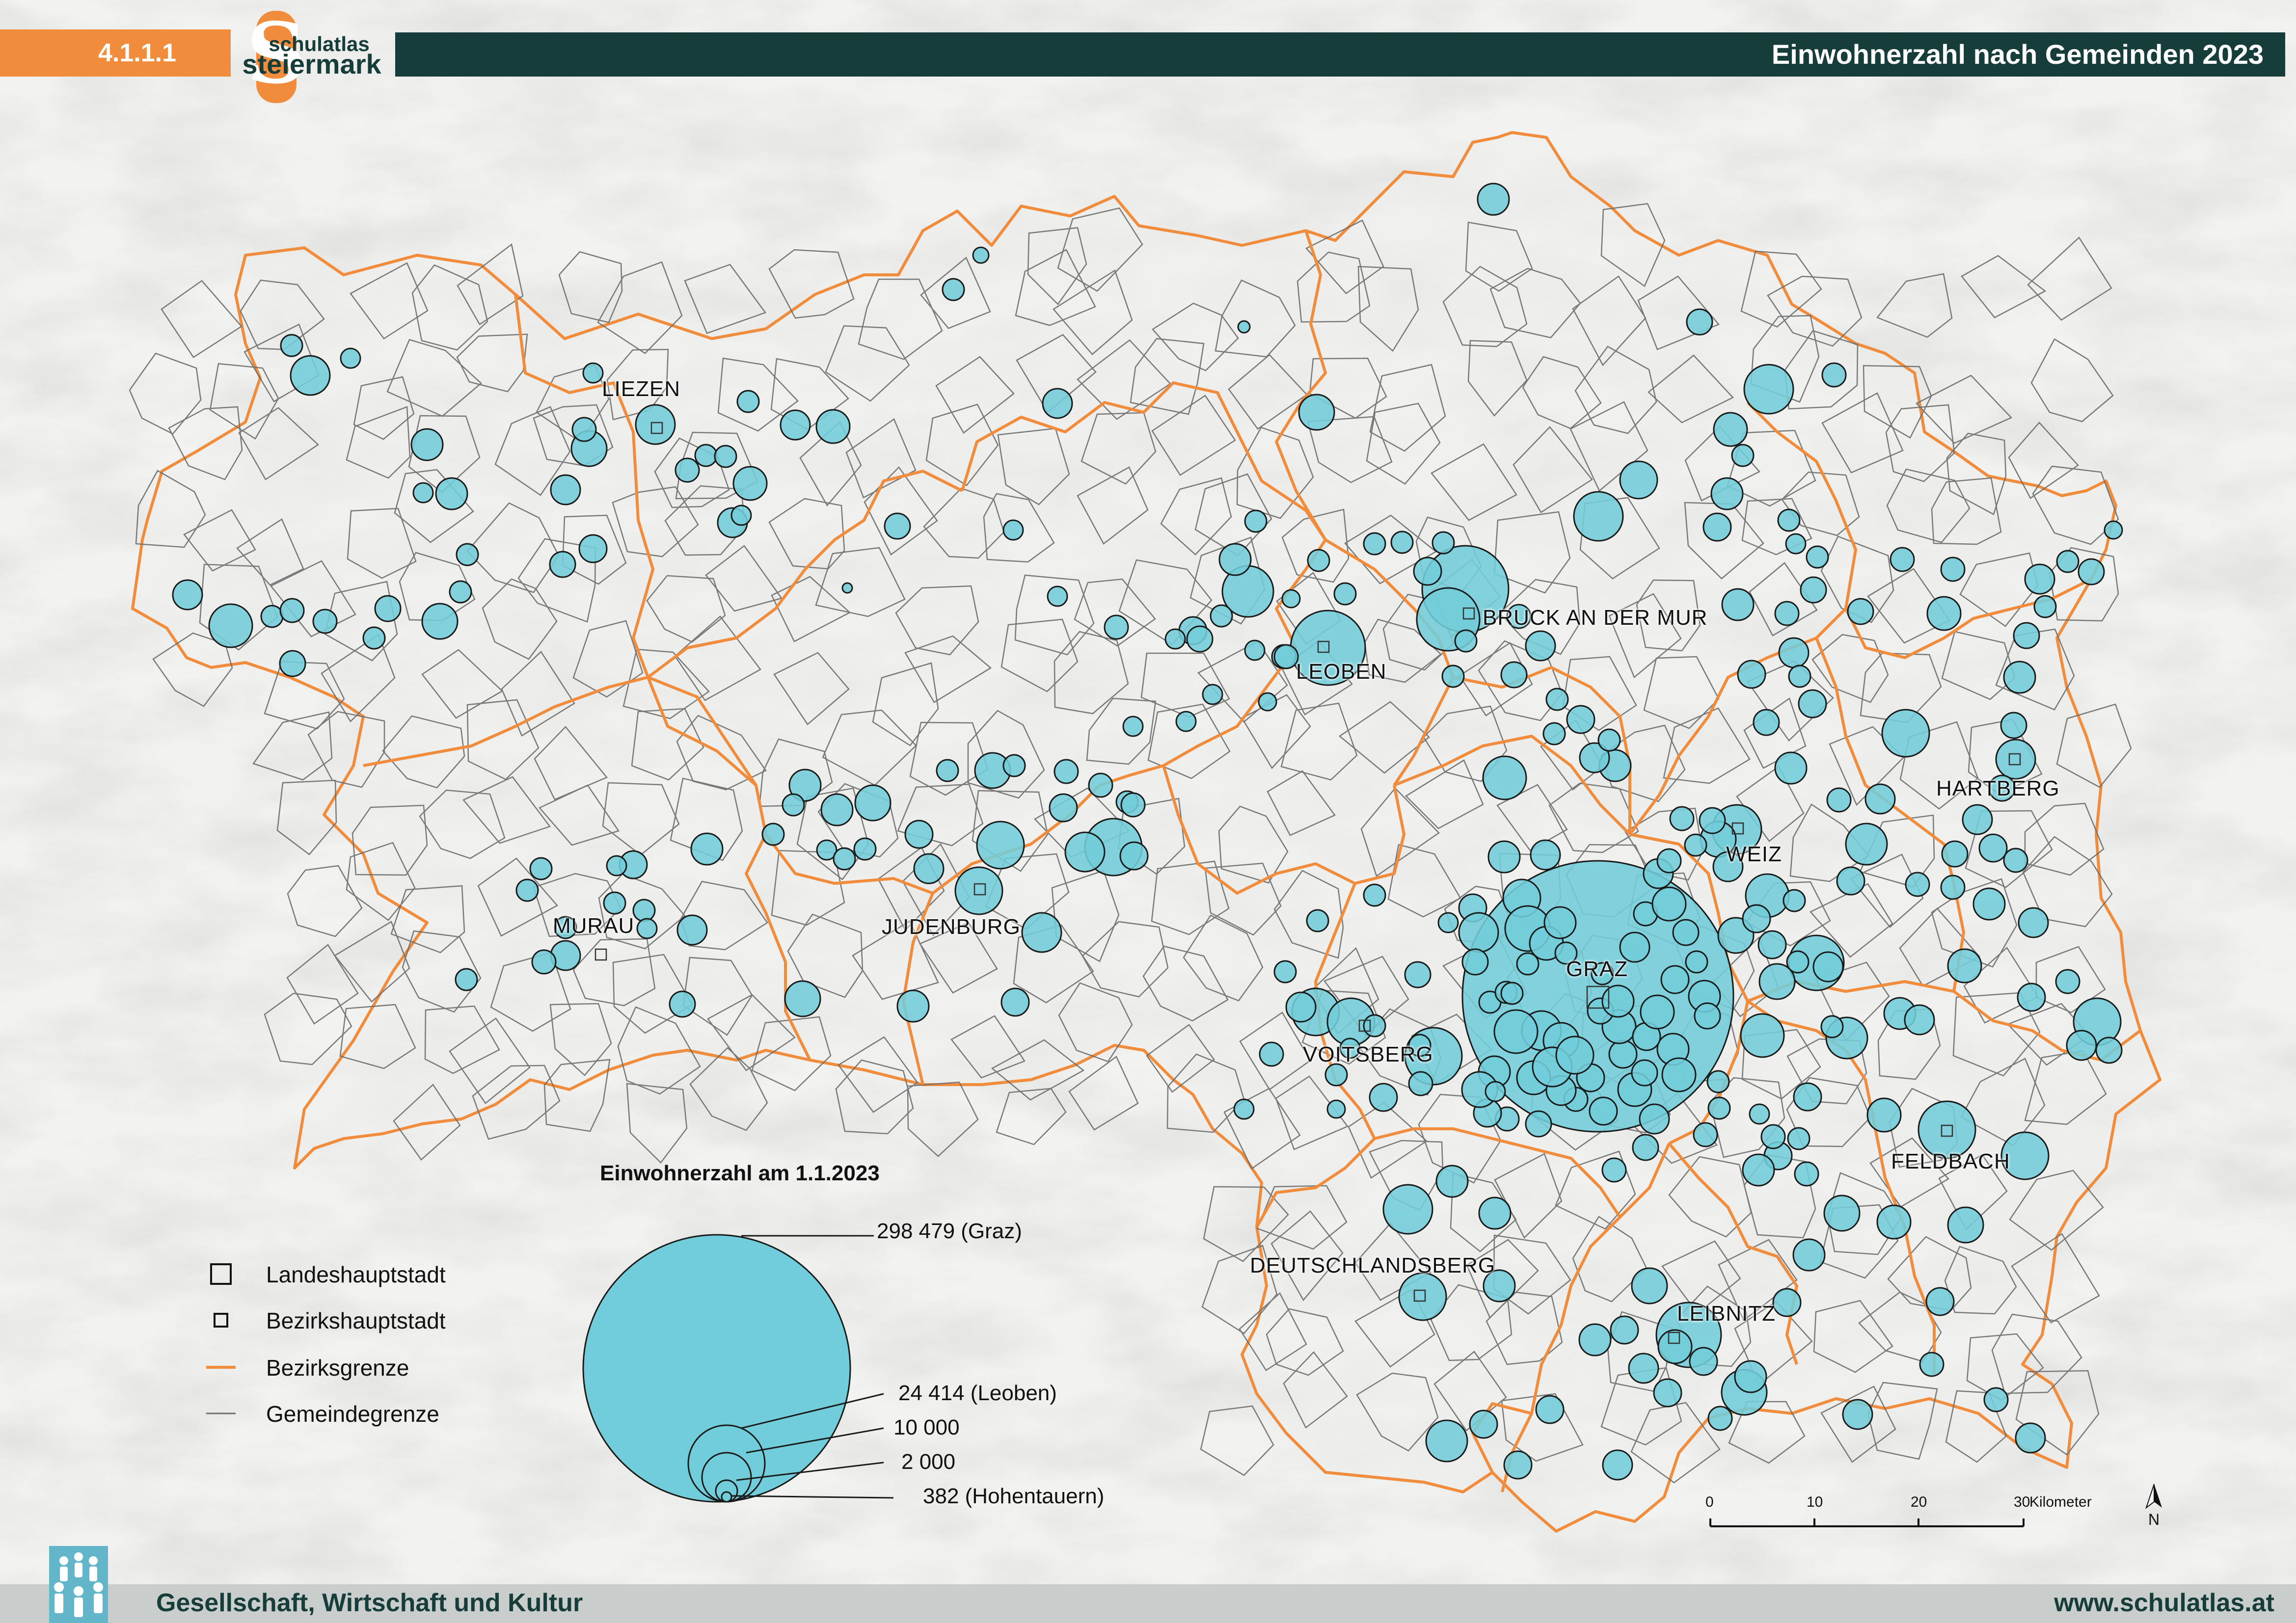 The height and width of the screenshot is (1623, 2296). I want to click on gray-line-icon, so click(221, 1413).